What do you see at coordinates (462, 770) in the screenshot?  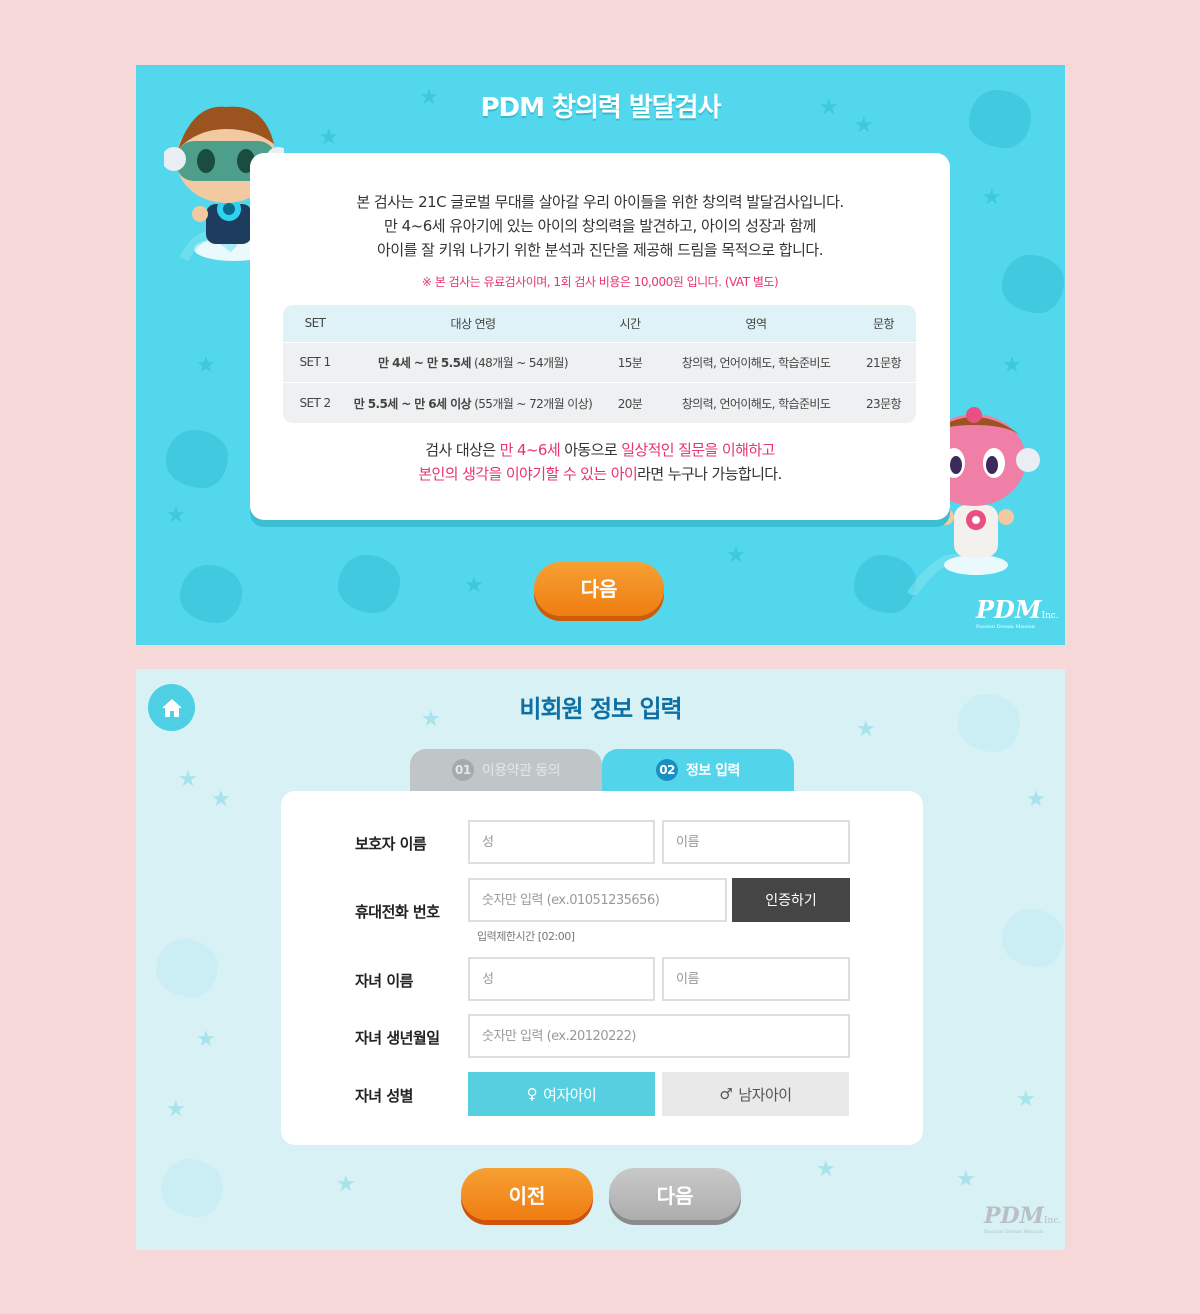 I see `tab-number: 01` at bounding box center [462, 770].